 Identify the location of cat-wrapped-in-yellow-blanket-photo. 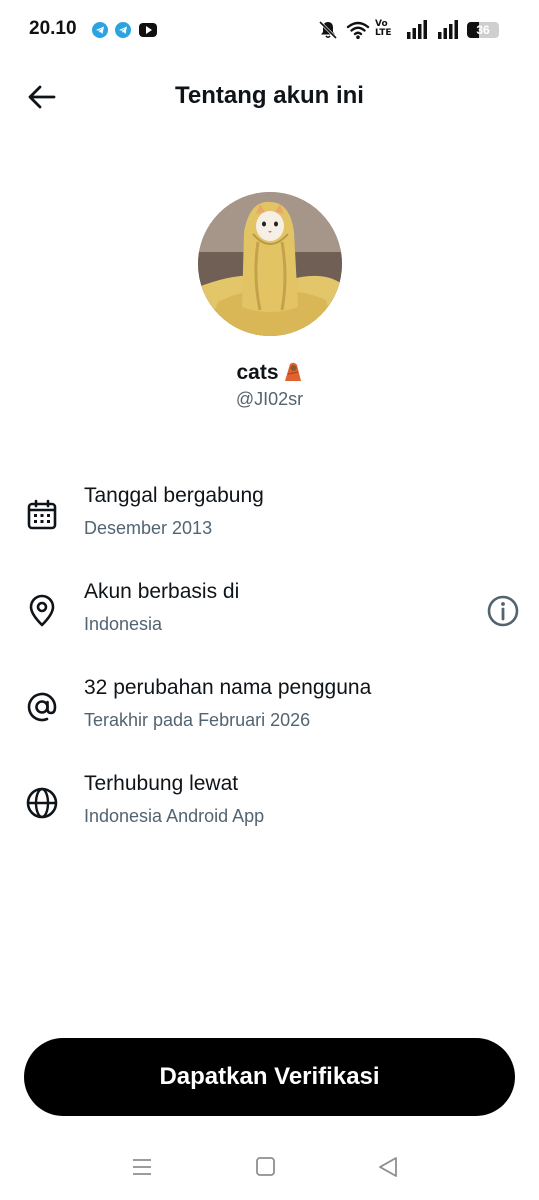
(270, 264).